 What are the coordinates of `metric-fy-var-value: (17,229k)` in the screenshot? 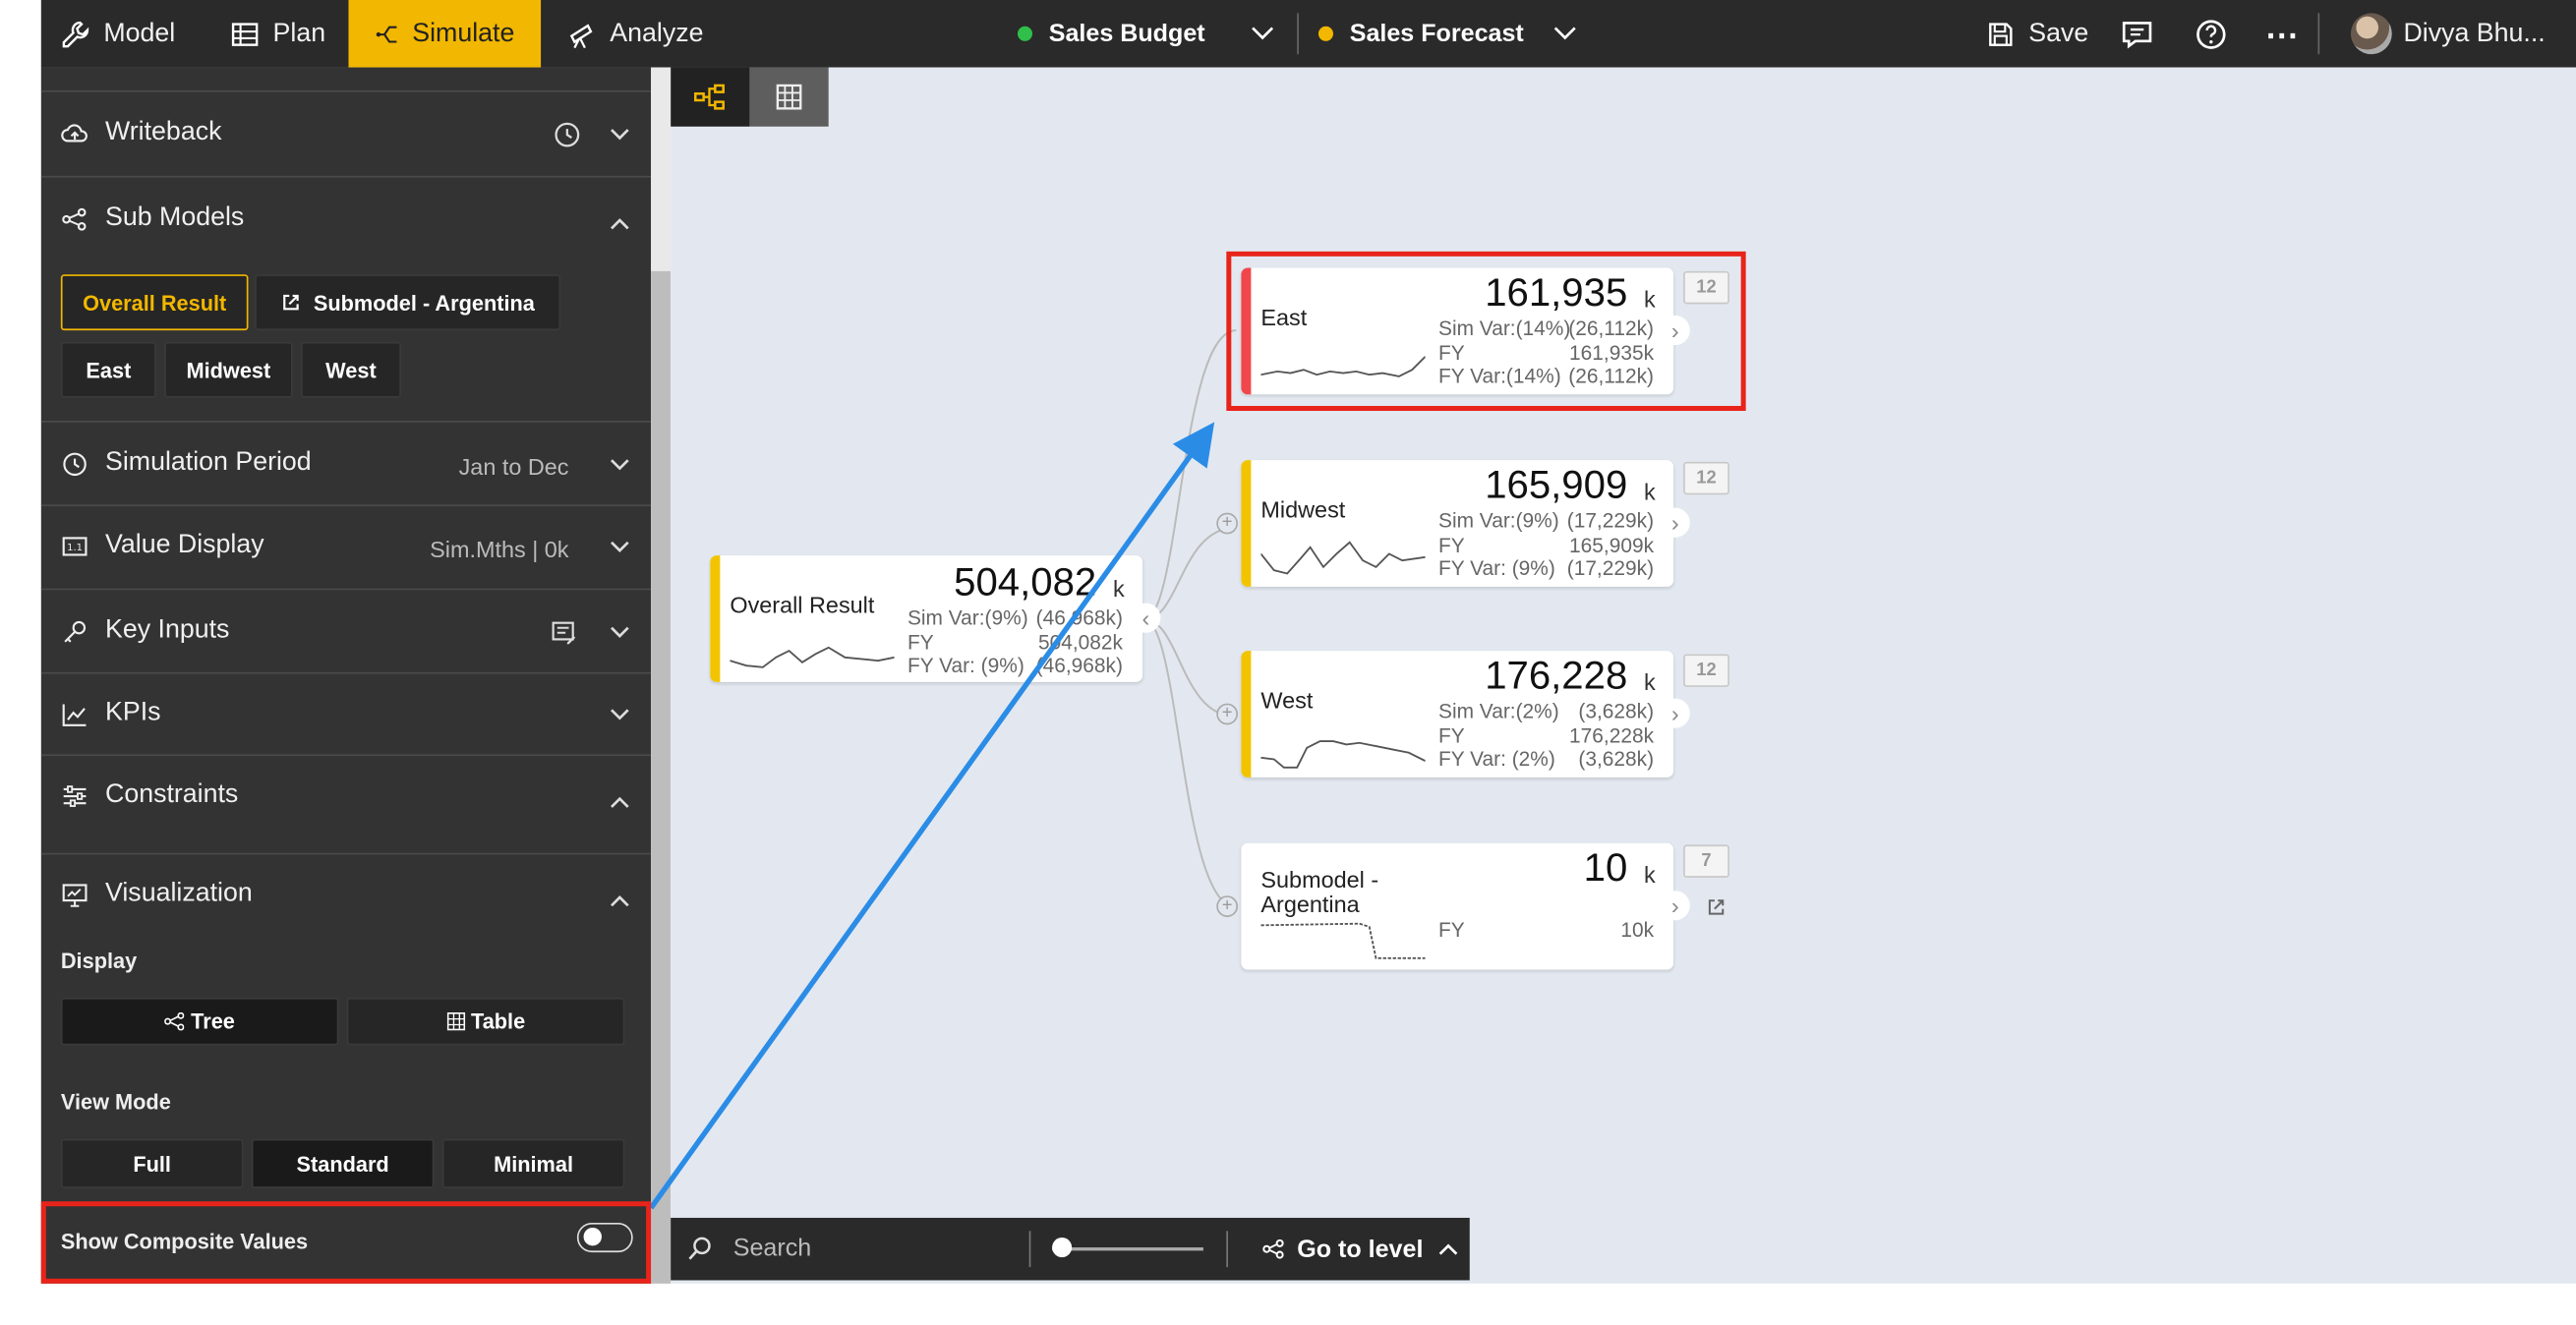 It's located at (1610, 568).